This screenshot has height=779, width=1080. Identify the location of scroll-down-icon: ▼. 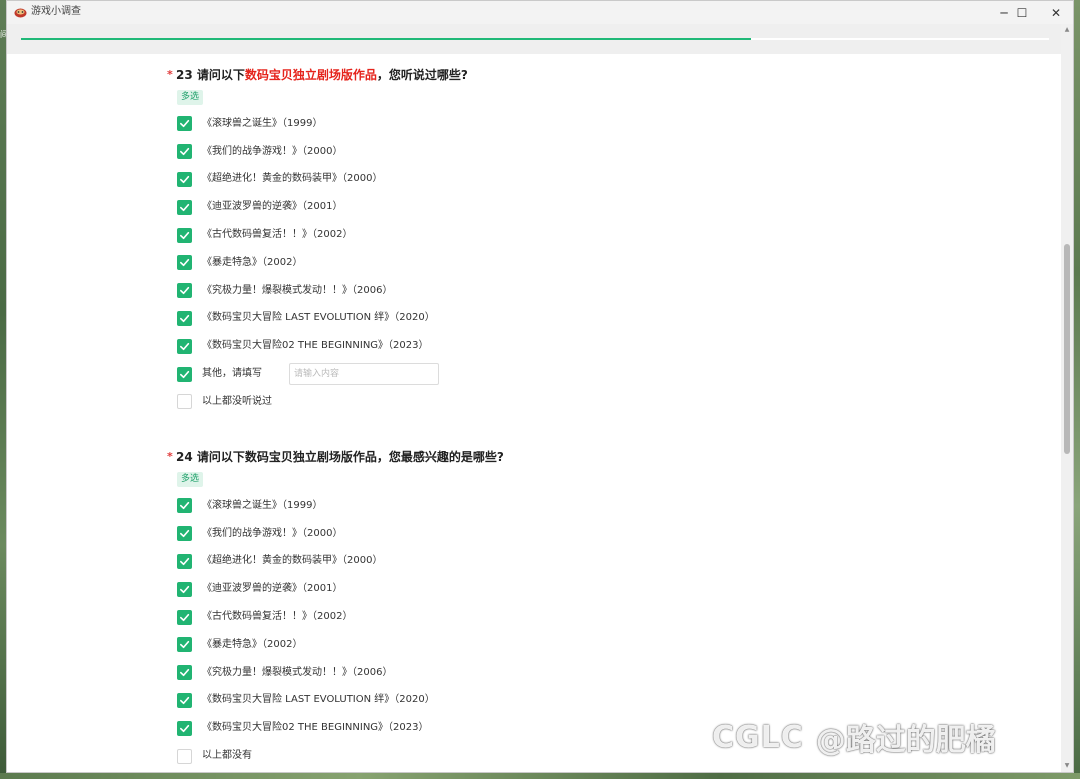
(1067, 766).